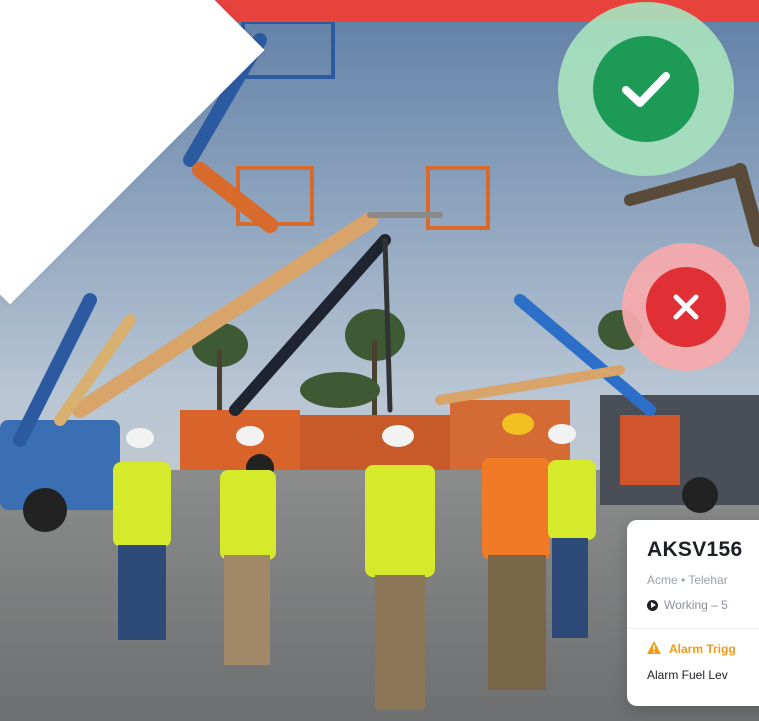  Describe the element at coordinates (687, 580) in the screenshot. I see `asset-subtitle: Acme • Telehar` at that location.